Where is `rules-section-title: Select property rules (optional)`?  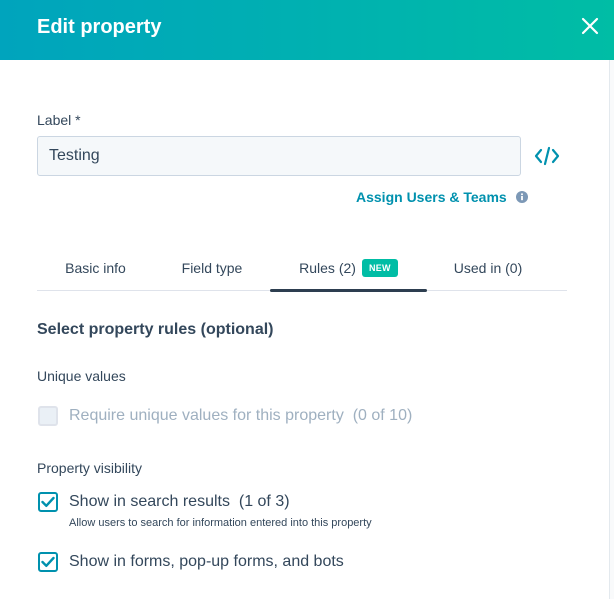
rules-section-title: Select property rules (optional) is located at coordinates (155, 329).